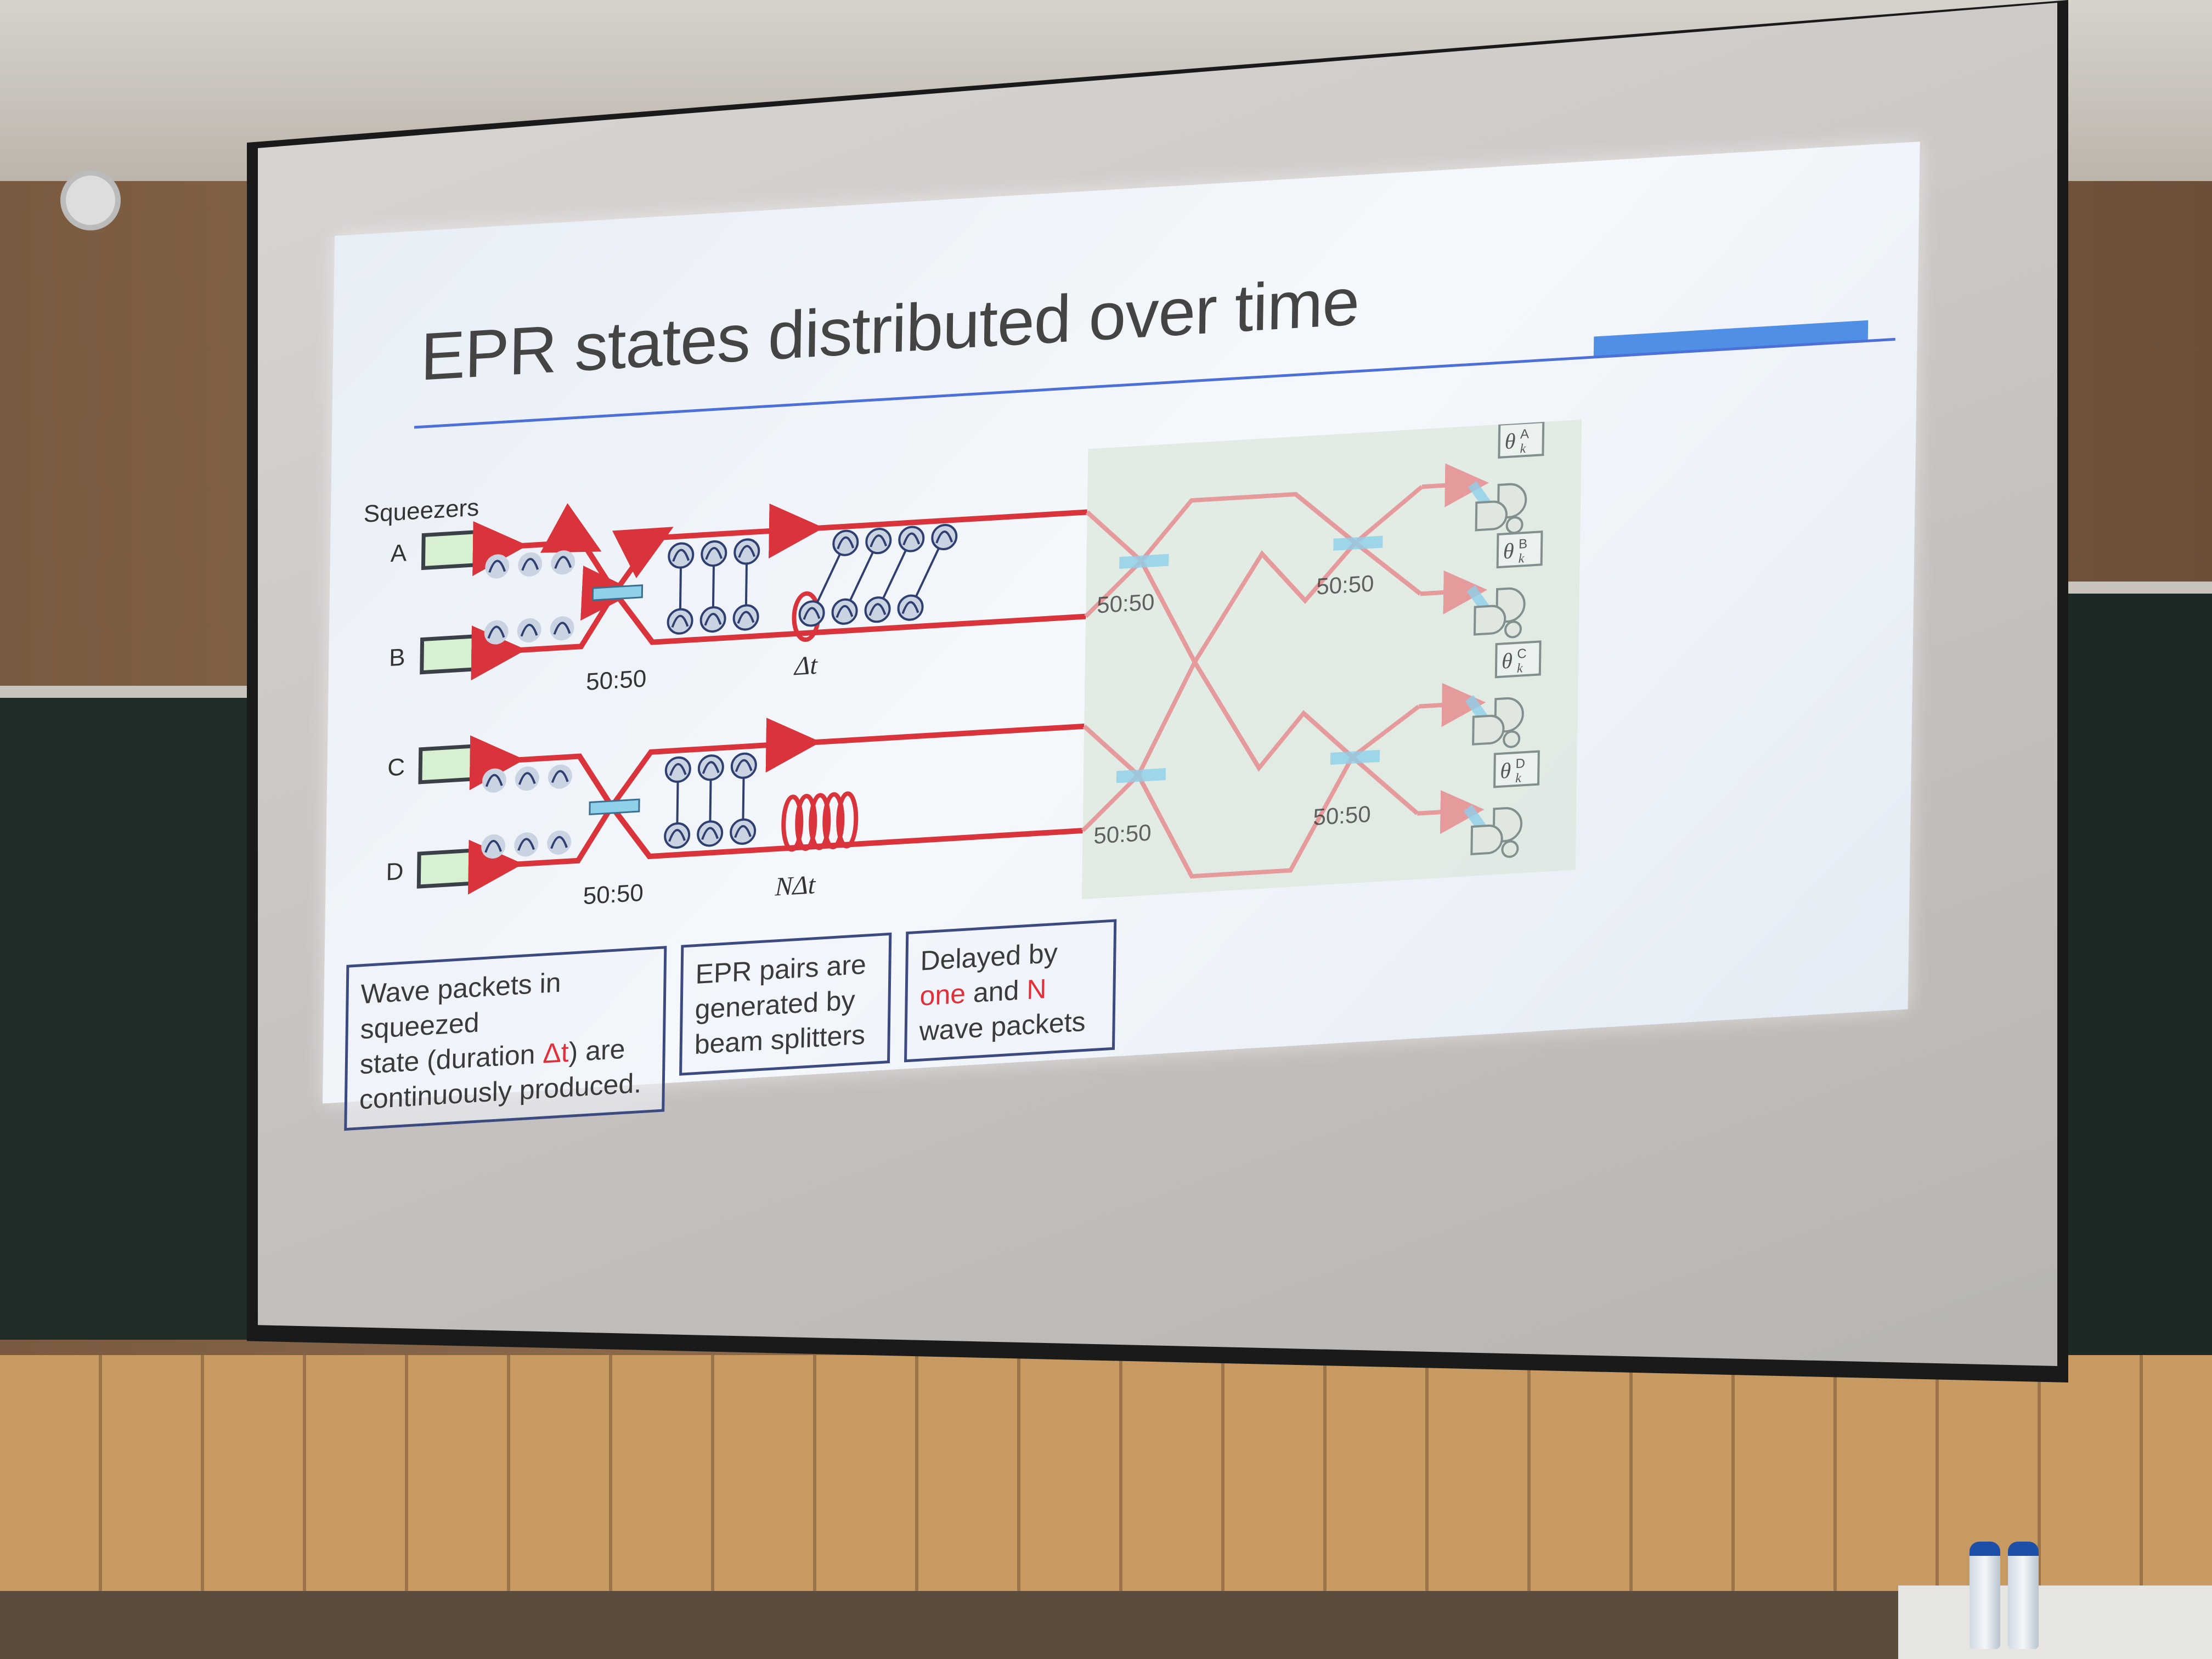 Image resolution: width=2212 pixels, height=1659 pixels. What do you see at coordinates (1106, 1625) in the screenshot?
I see `floor` at bounding box center [1106, 1625].